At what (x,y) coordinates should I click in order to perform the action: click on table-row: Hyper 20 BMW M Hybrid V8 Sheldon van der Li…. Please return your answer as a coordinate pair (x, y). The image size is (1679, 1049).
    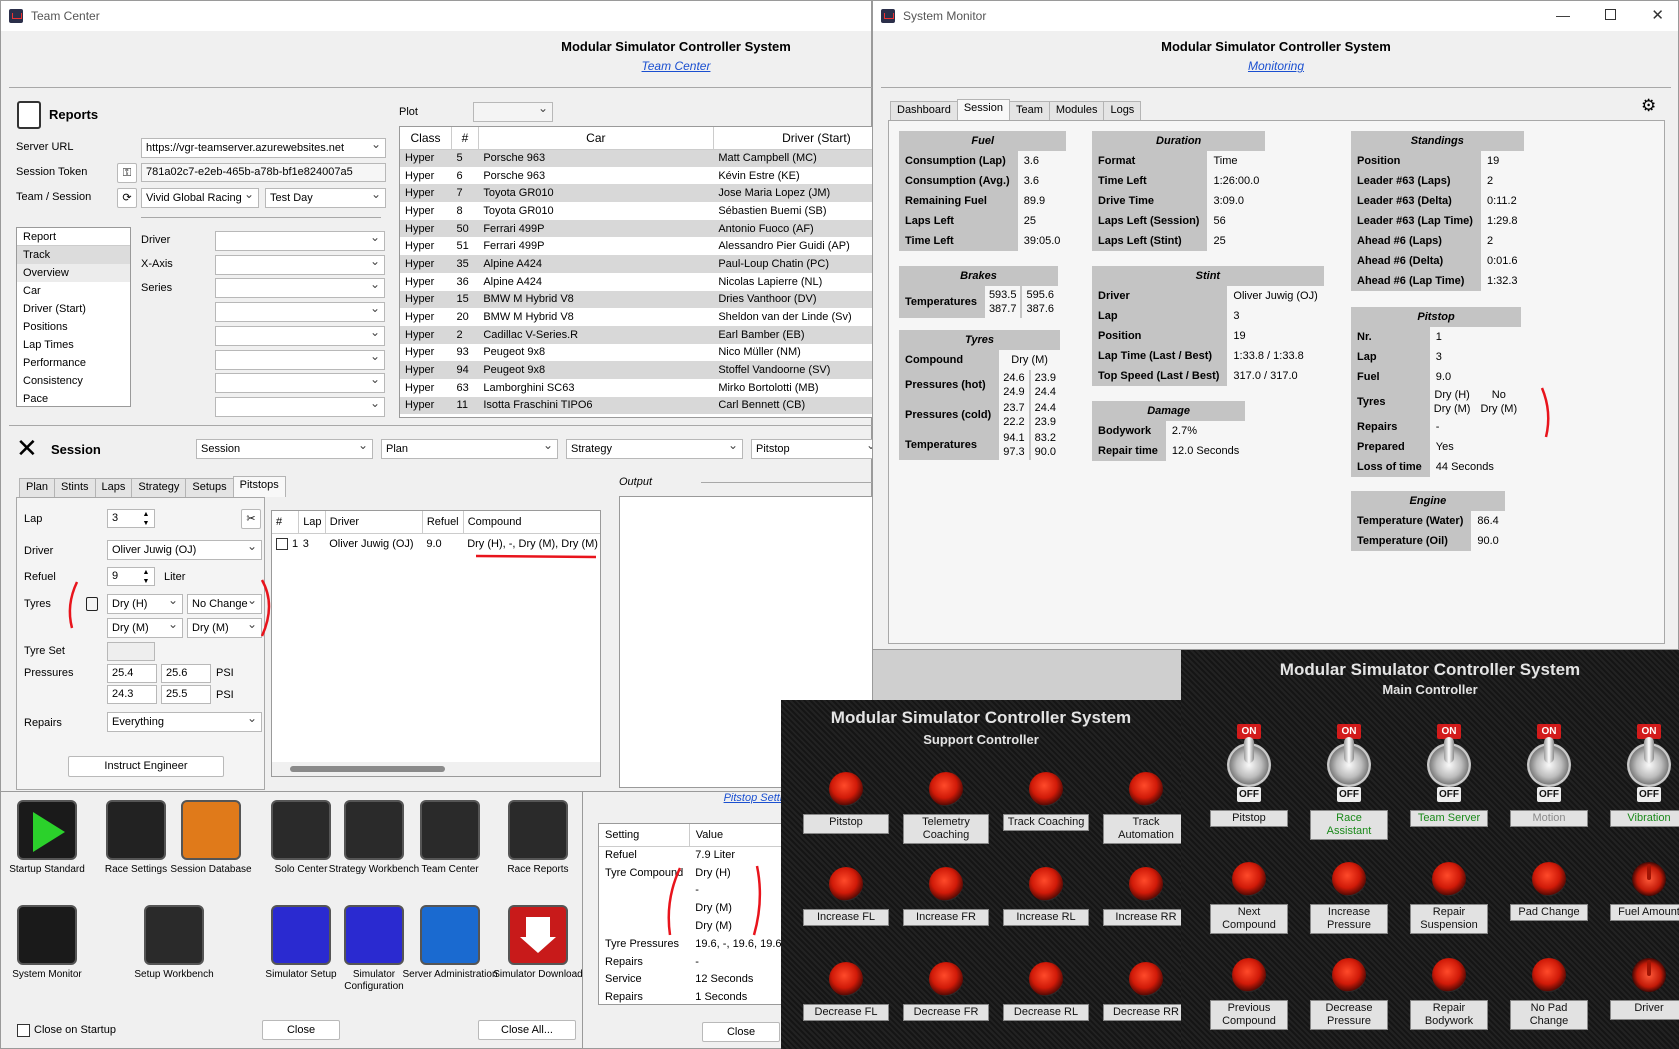
    Looking at the image, I should click on (636, 317).